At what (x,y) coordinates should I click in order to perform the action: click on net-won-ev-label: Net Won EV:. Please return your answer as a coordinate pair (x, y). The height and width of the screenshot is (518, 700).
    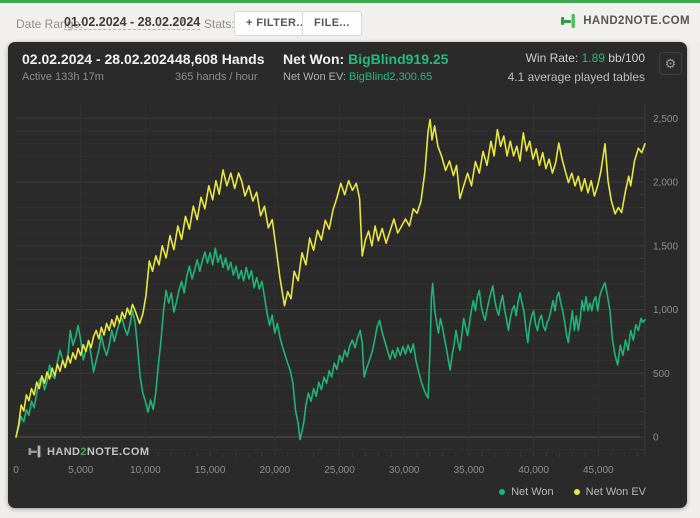
    Looking at the image, I should click on (316, 77).